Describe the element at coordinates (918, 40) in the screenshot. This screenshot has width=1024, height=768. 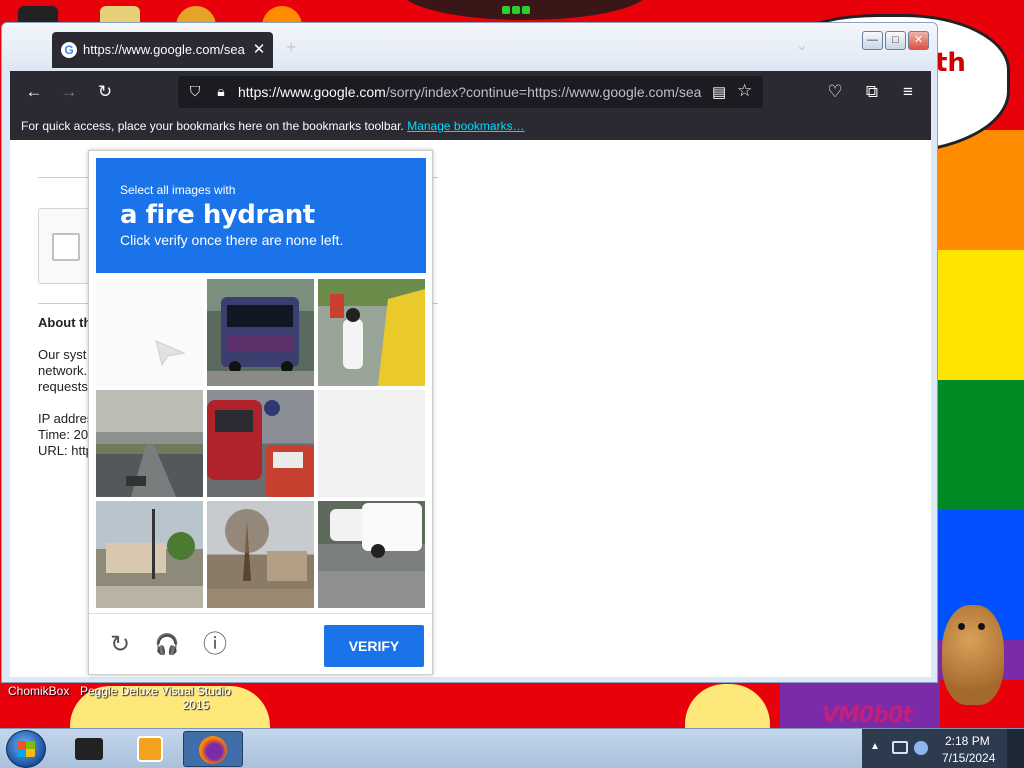
I see `close-window-button: ✕` at that location.